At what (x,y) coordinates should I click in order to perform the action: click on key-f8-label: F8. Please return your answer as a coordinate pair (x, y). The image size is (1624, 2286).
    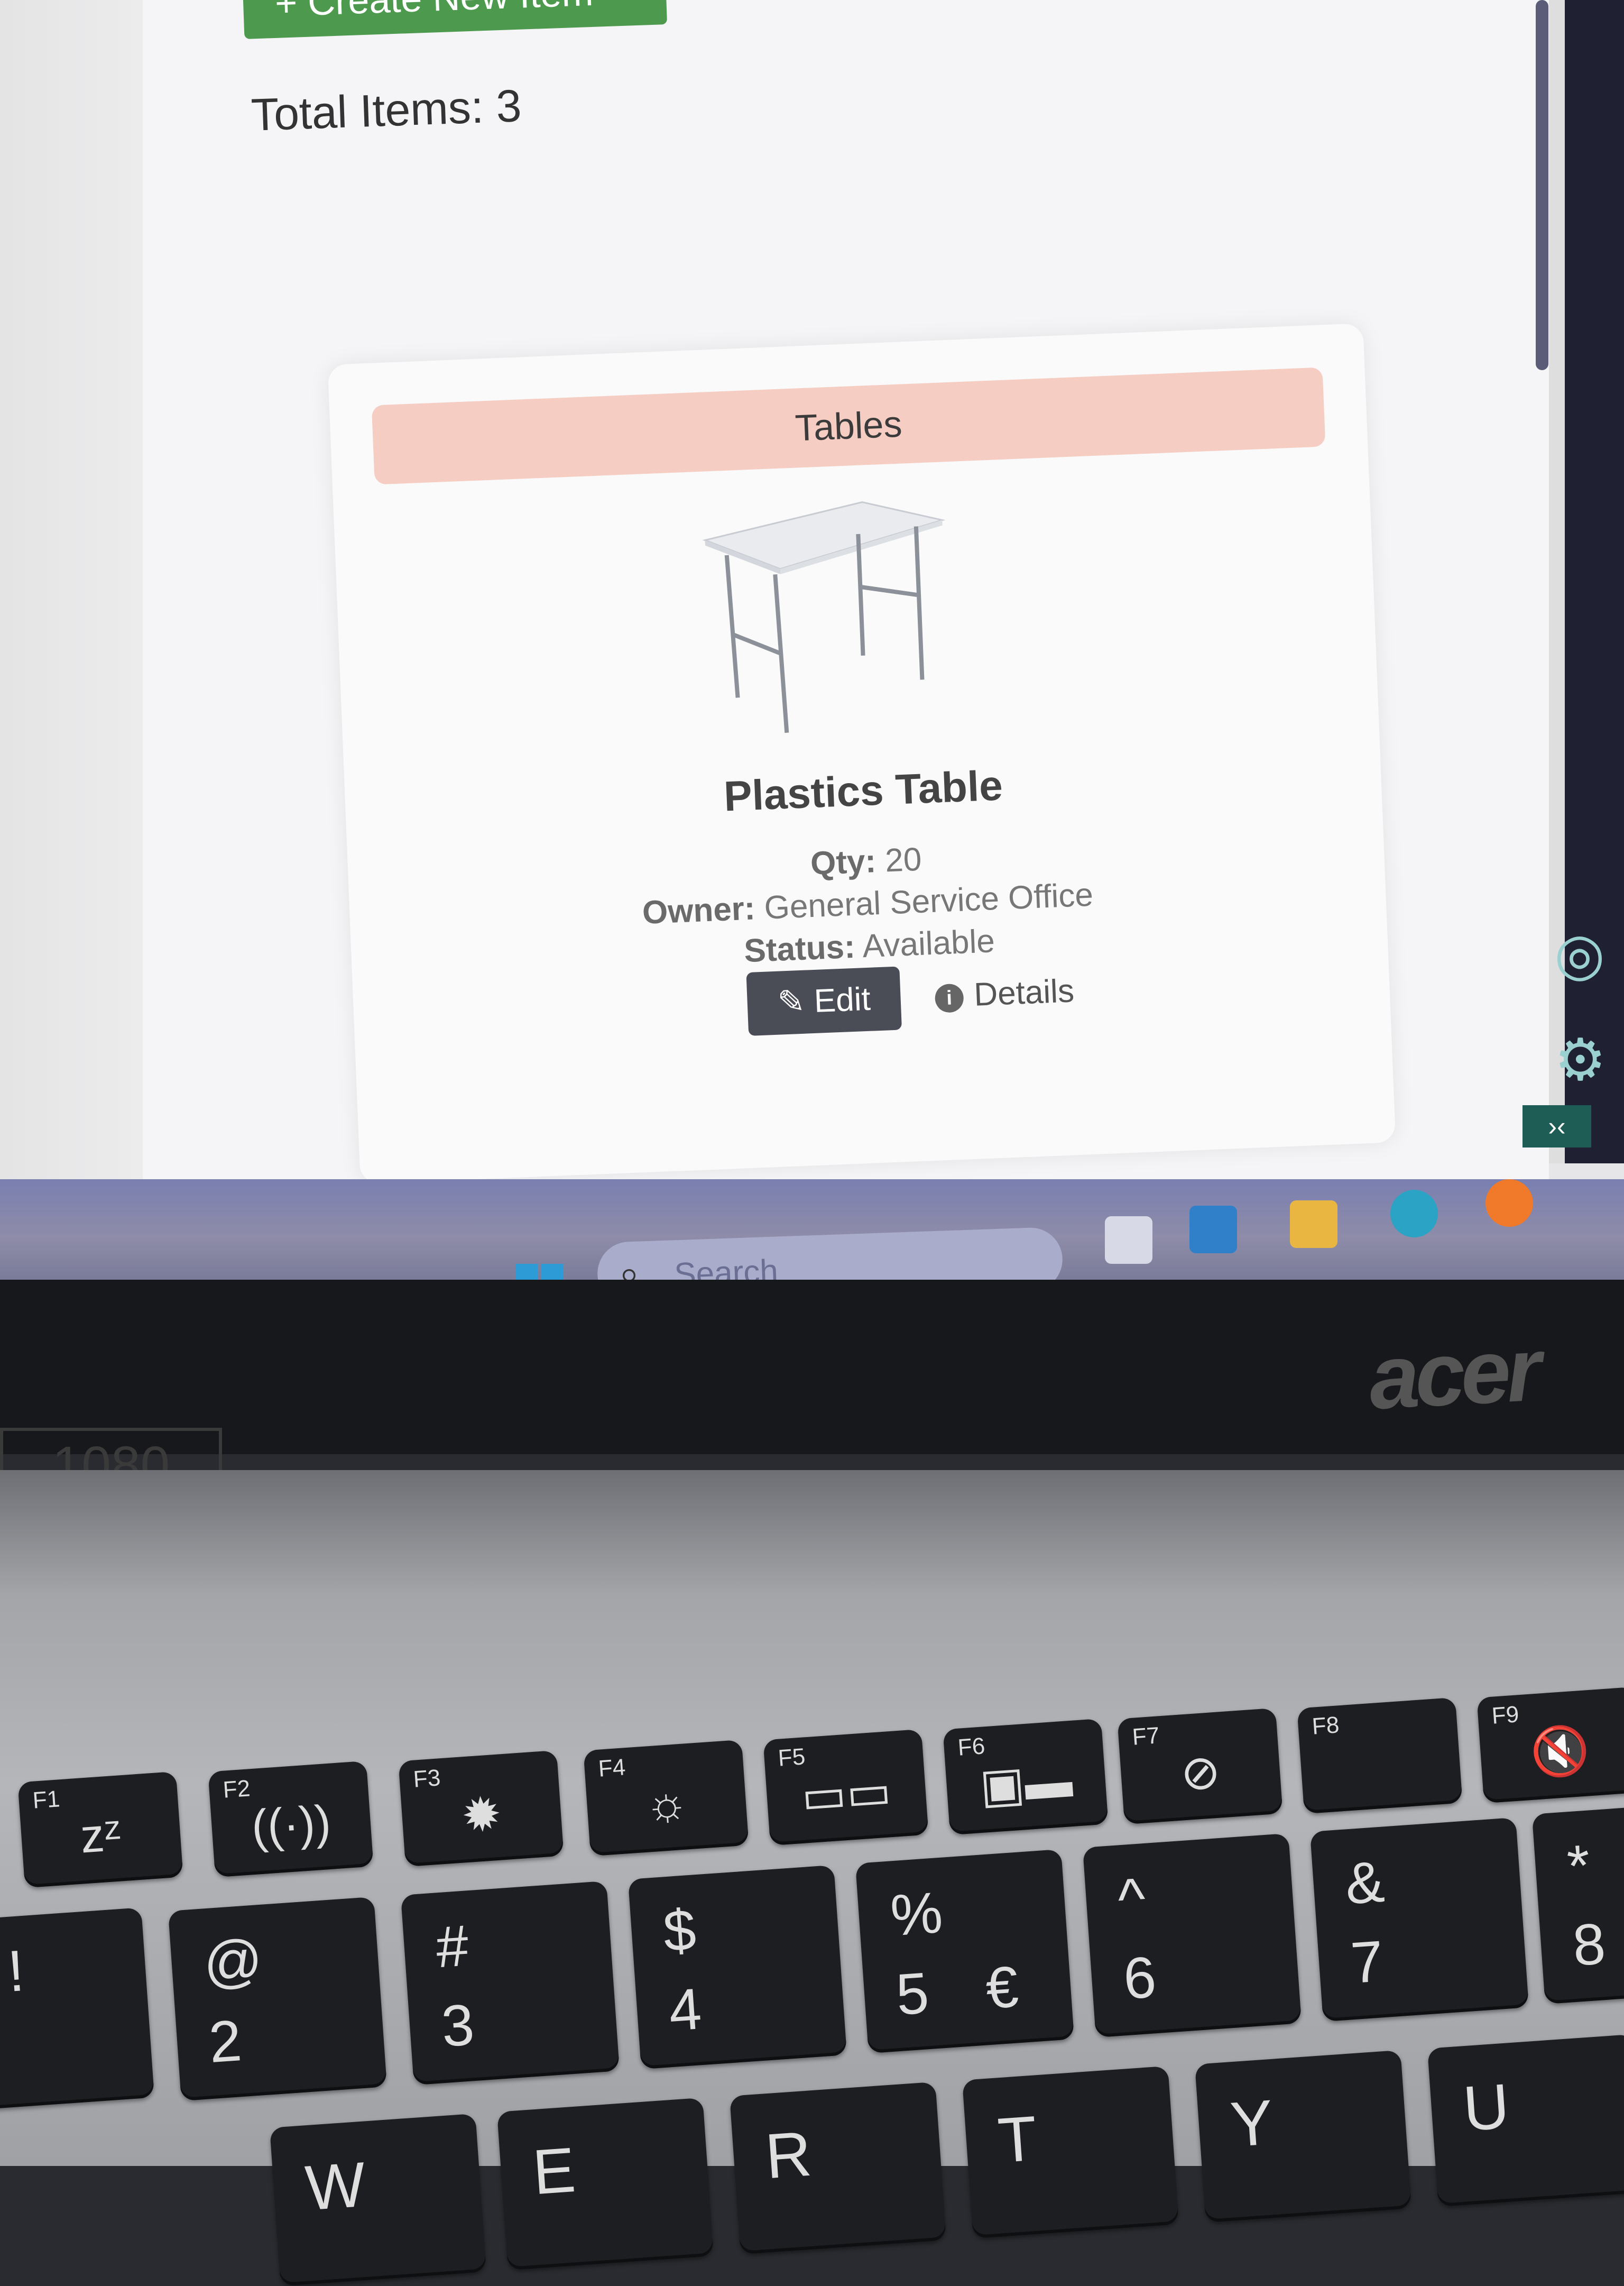
    Looking at the image, I should click on (1325, 1726).